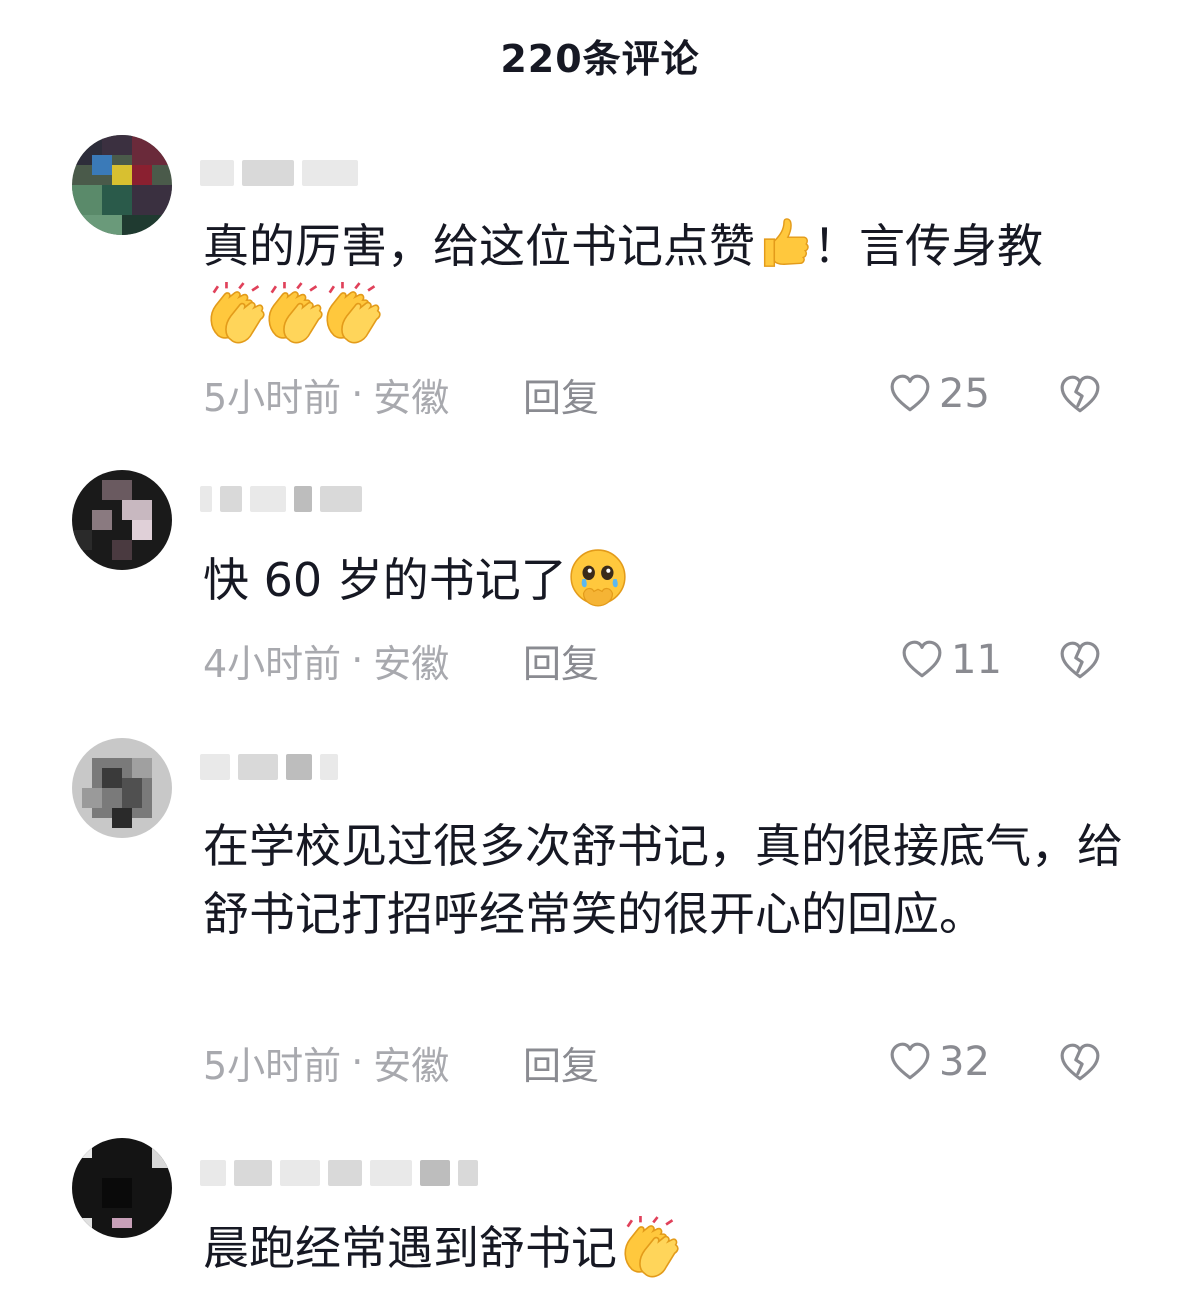 The image size is (1200, 1301). Describe the element at coordinates (600, 59) in the screenshot. I see `comments-count-title: 220条评论` at that location.